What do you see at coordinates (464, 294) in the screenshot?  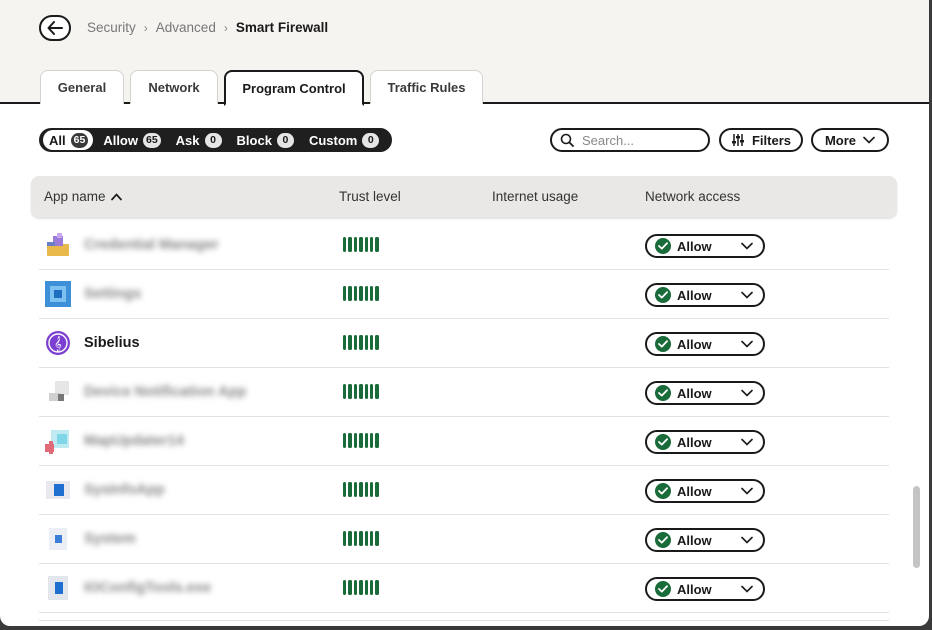 I see `table-row: Settings Allow` at bounding box center [464, 294].